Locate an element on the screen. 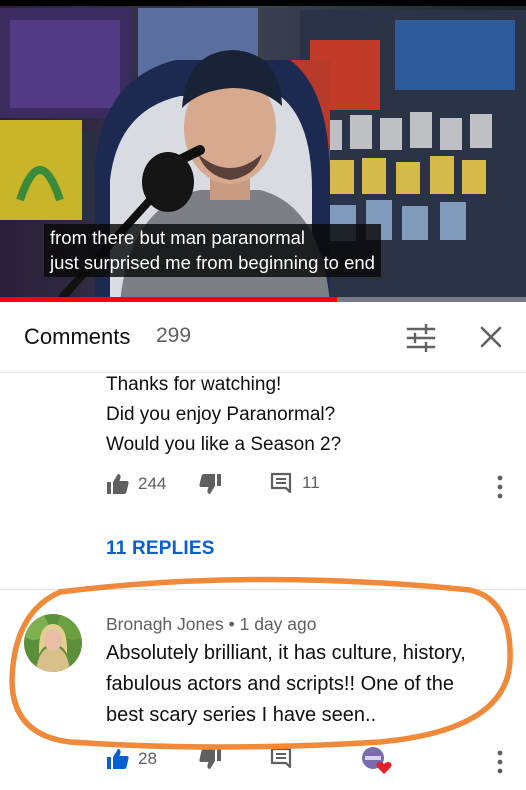 The height and width of the screenshot is (790, 526). caption-line: from there but man paranormal is located at coordinates (178, 237).